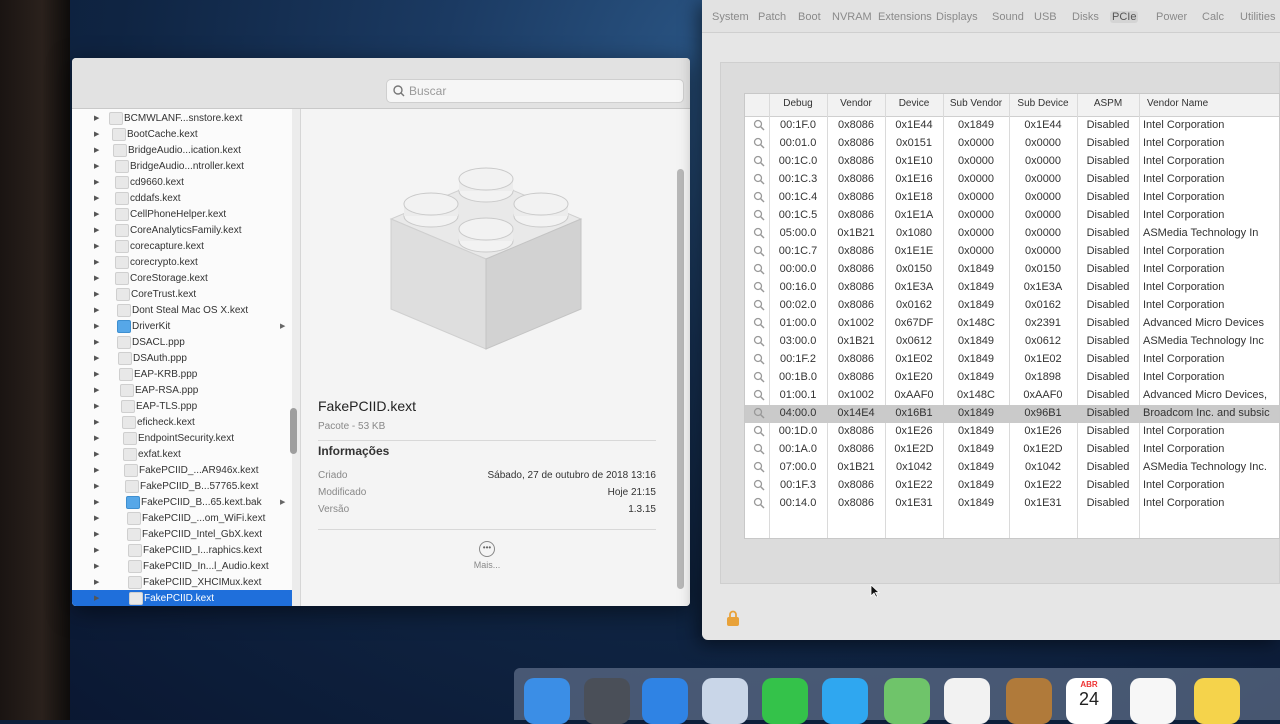 This screenshot has width=1280, height=724. What do you see at coordinates (798, 103) in the screenshot?
I see `column-header: Debug` at bounding box center [798, 103].